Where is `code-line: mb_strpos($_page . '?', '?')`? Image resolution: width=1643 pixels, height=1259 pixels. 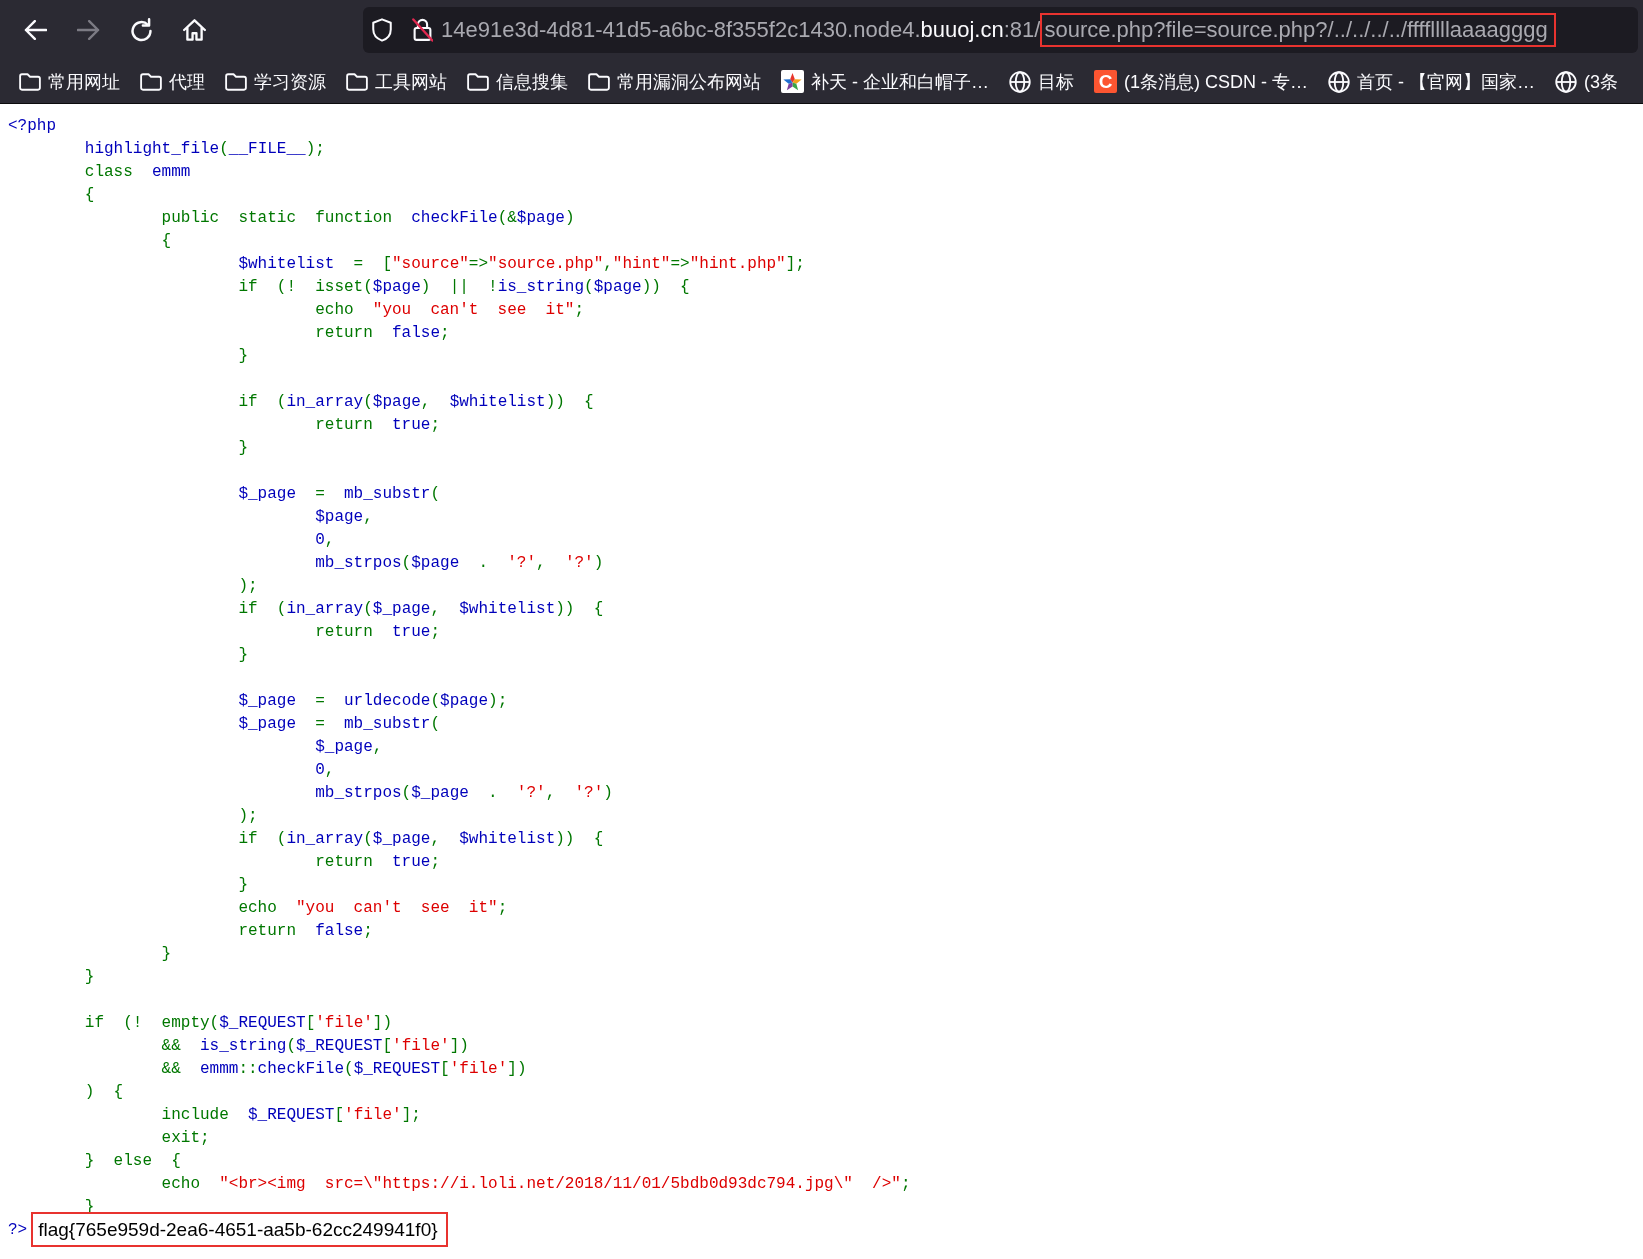
code-line: mb_strpos($_page . '?', '?') is located at coordinates (464, 792).